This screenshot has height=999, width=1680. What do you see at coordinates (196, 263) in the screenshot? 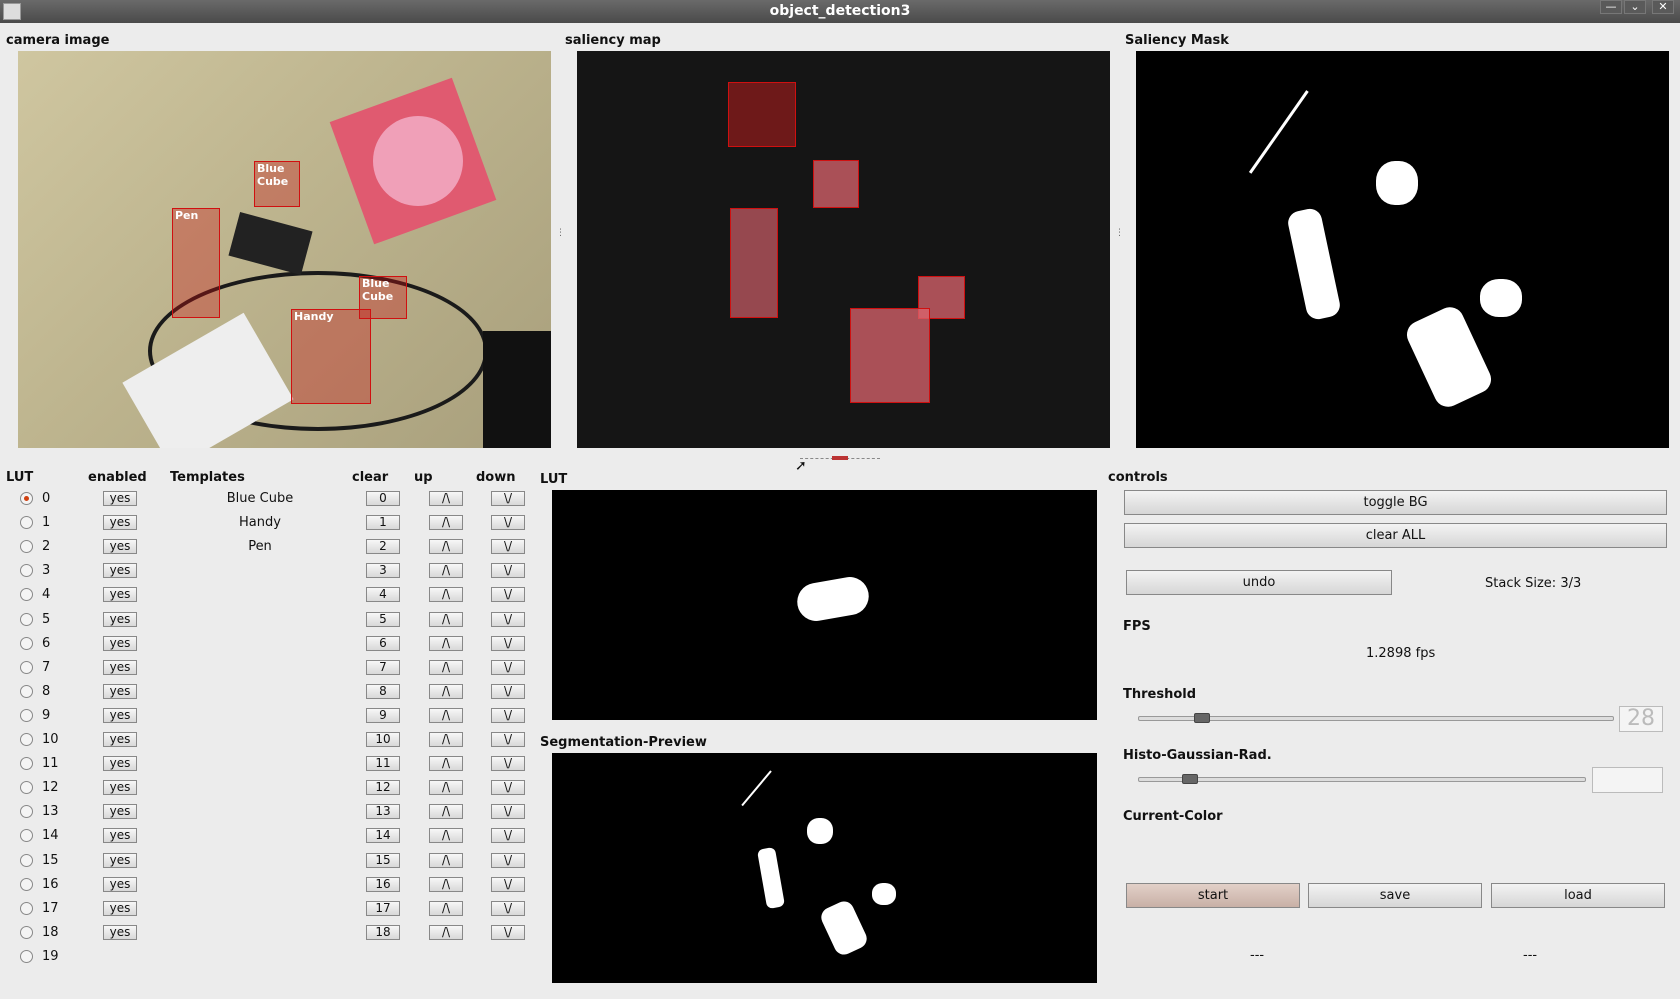
I see `detection-box: Pen` at bounding box center [196, 263].